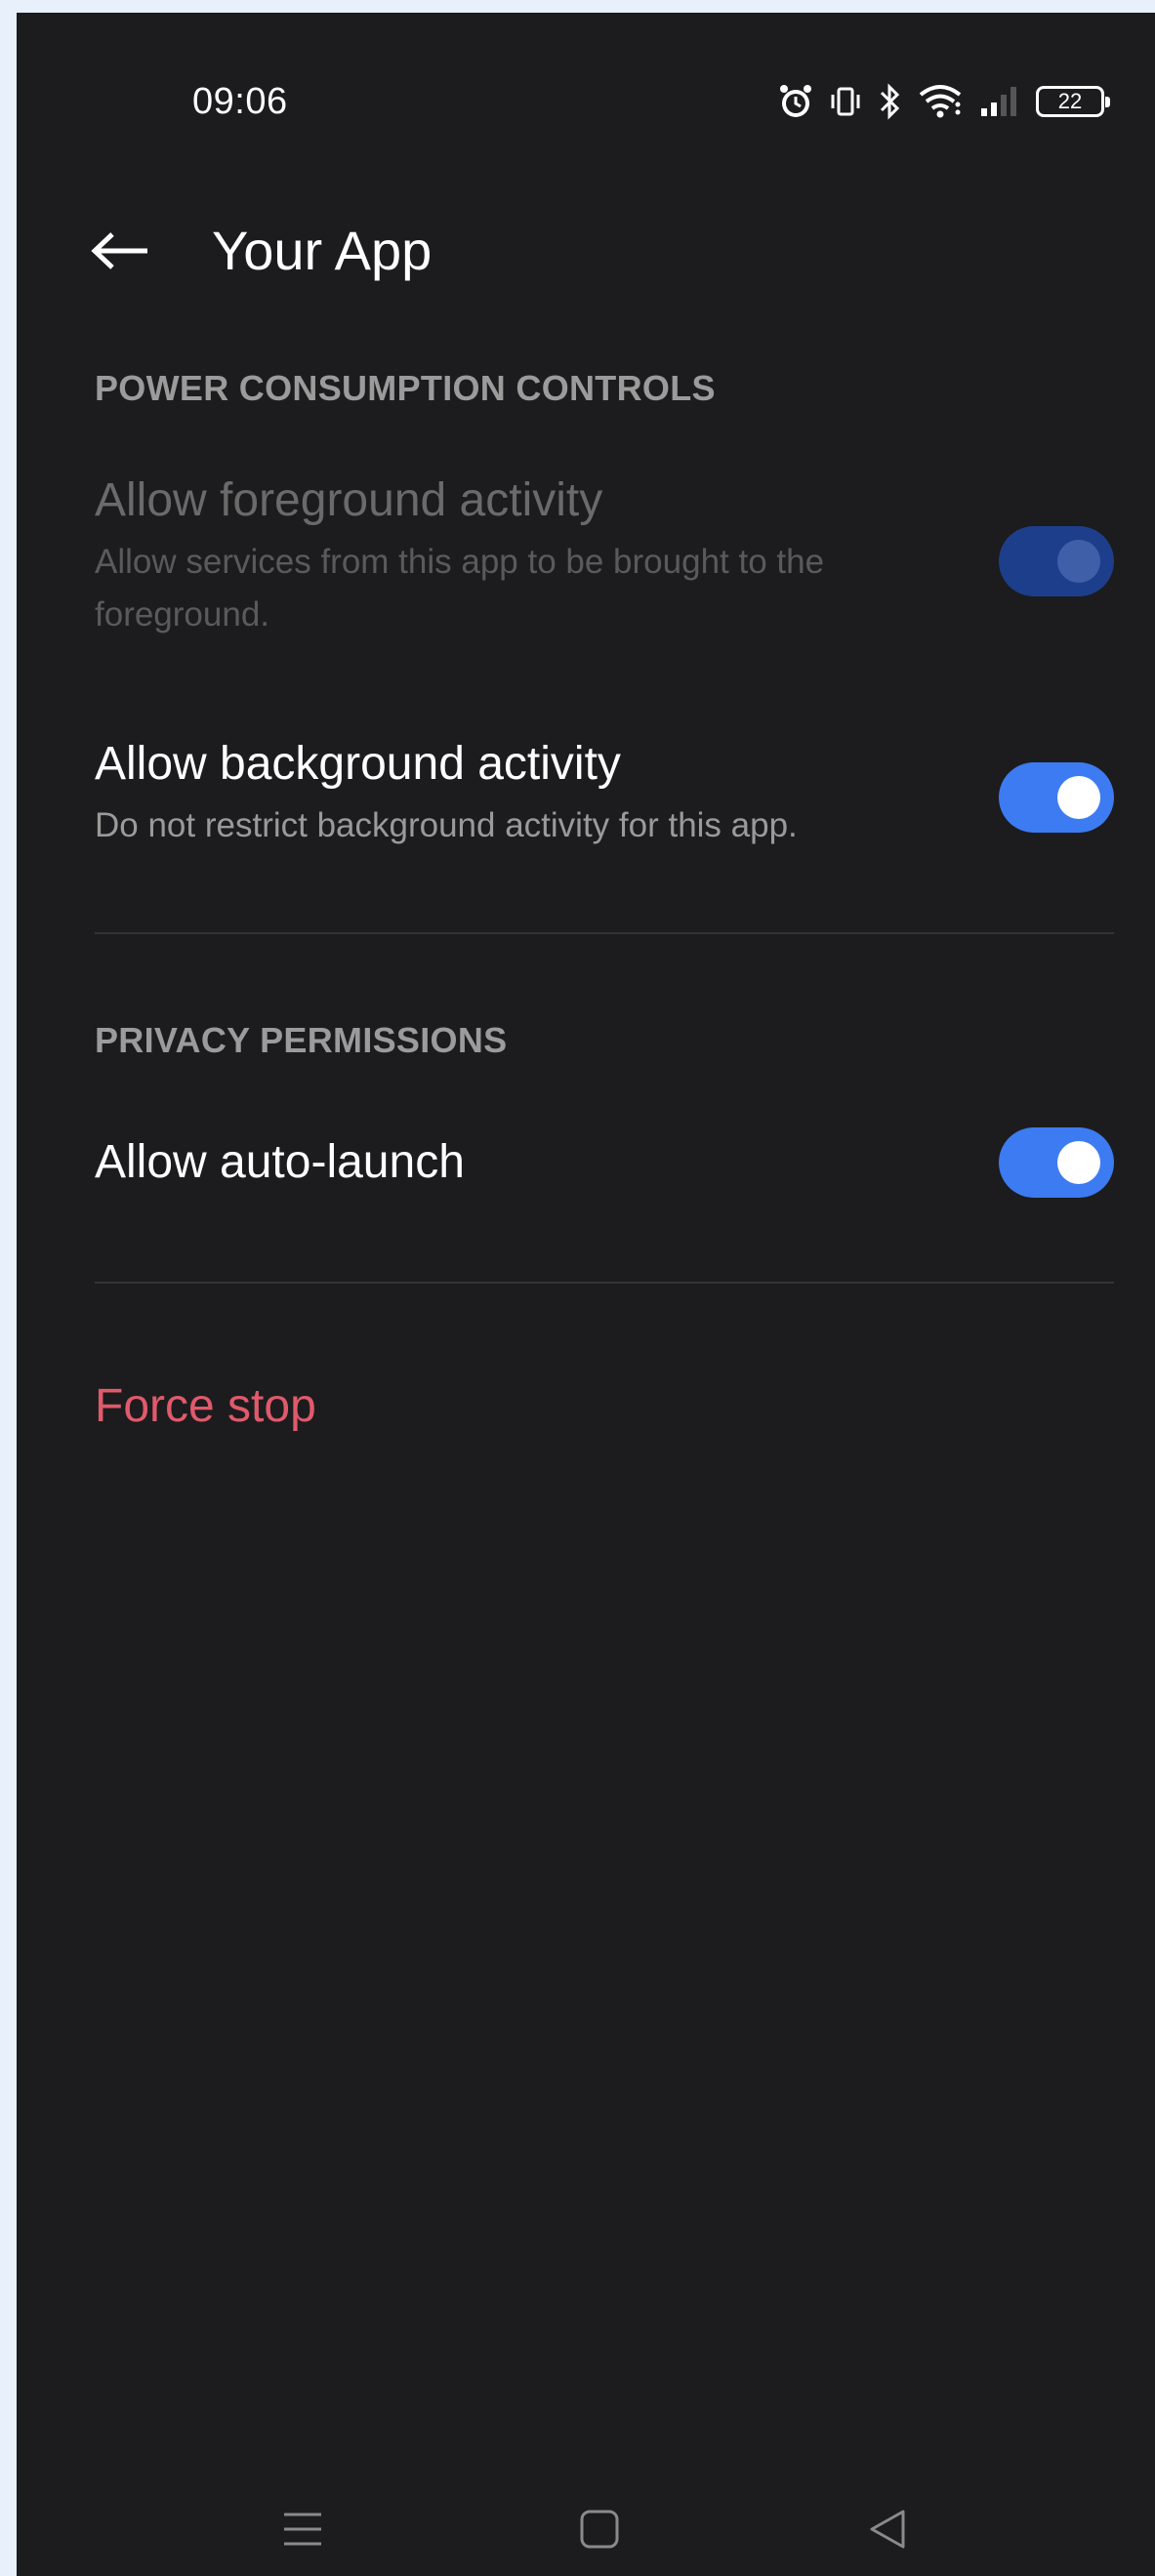 The width and height of the screenshot is (1155, 2576). What do you see at coordinates (1056, 561) in the screenshot?
I see `foreground-activity-toggle` at bounding box center [1056, 561].